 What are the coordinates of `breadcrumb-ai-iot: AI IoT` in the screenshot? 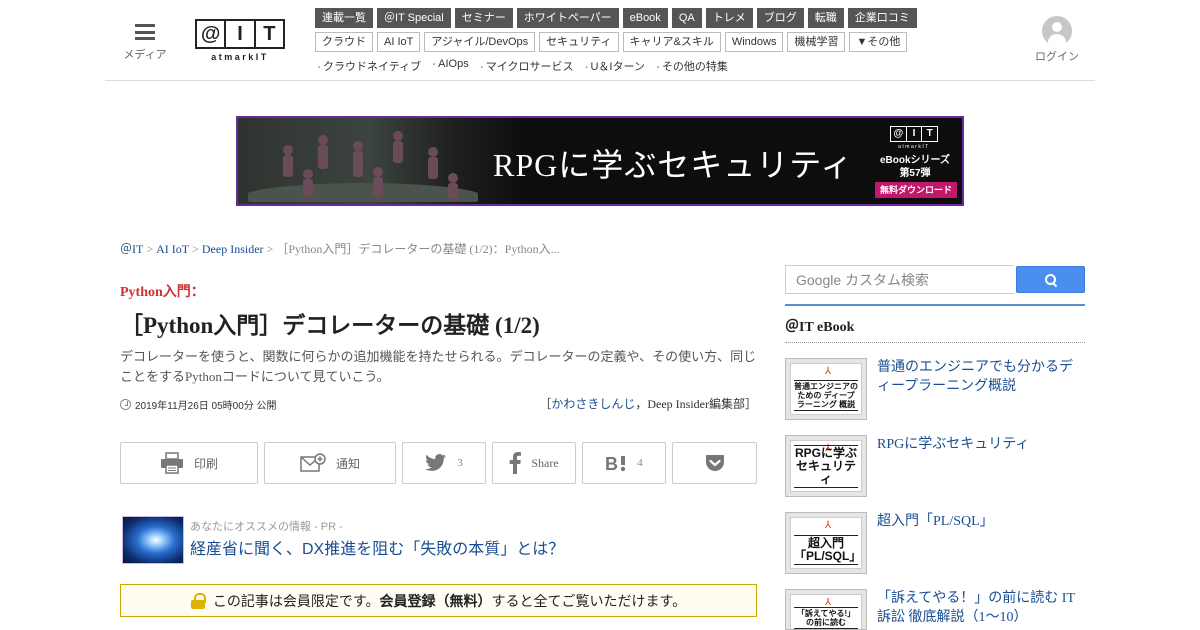 It's located at (172, 249).